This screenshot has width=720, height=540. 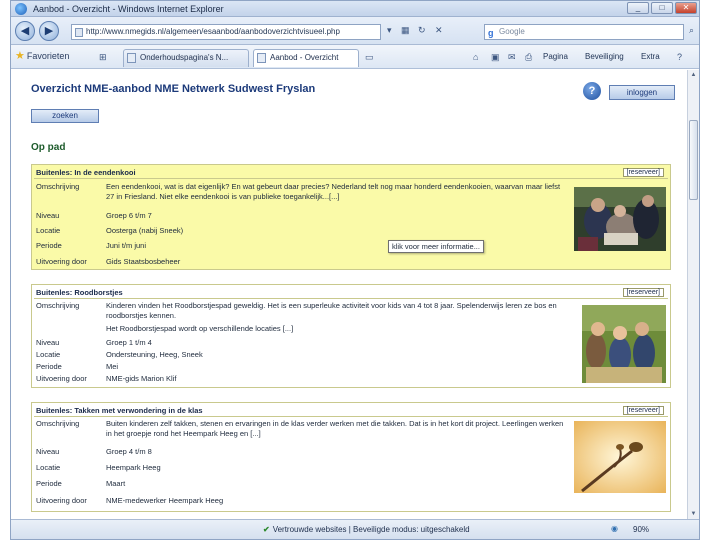 What do you see at coordinates (422, 30) in the screenshot?
I see `refresh-icon: ↻` at bounding box center [422, 30].